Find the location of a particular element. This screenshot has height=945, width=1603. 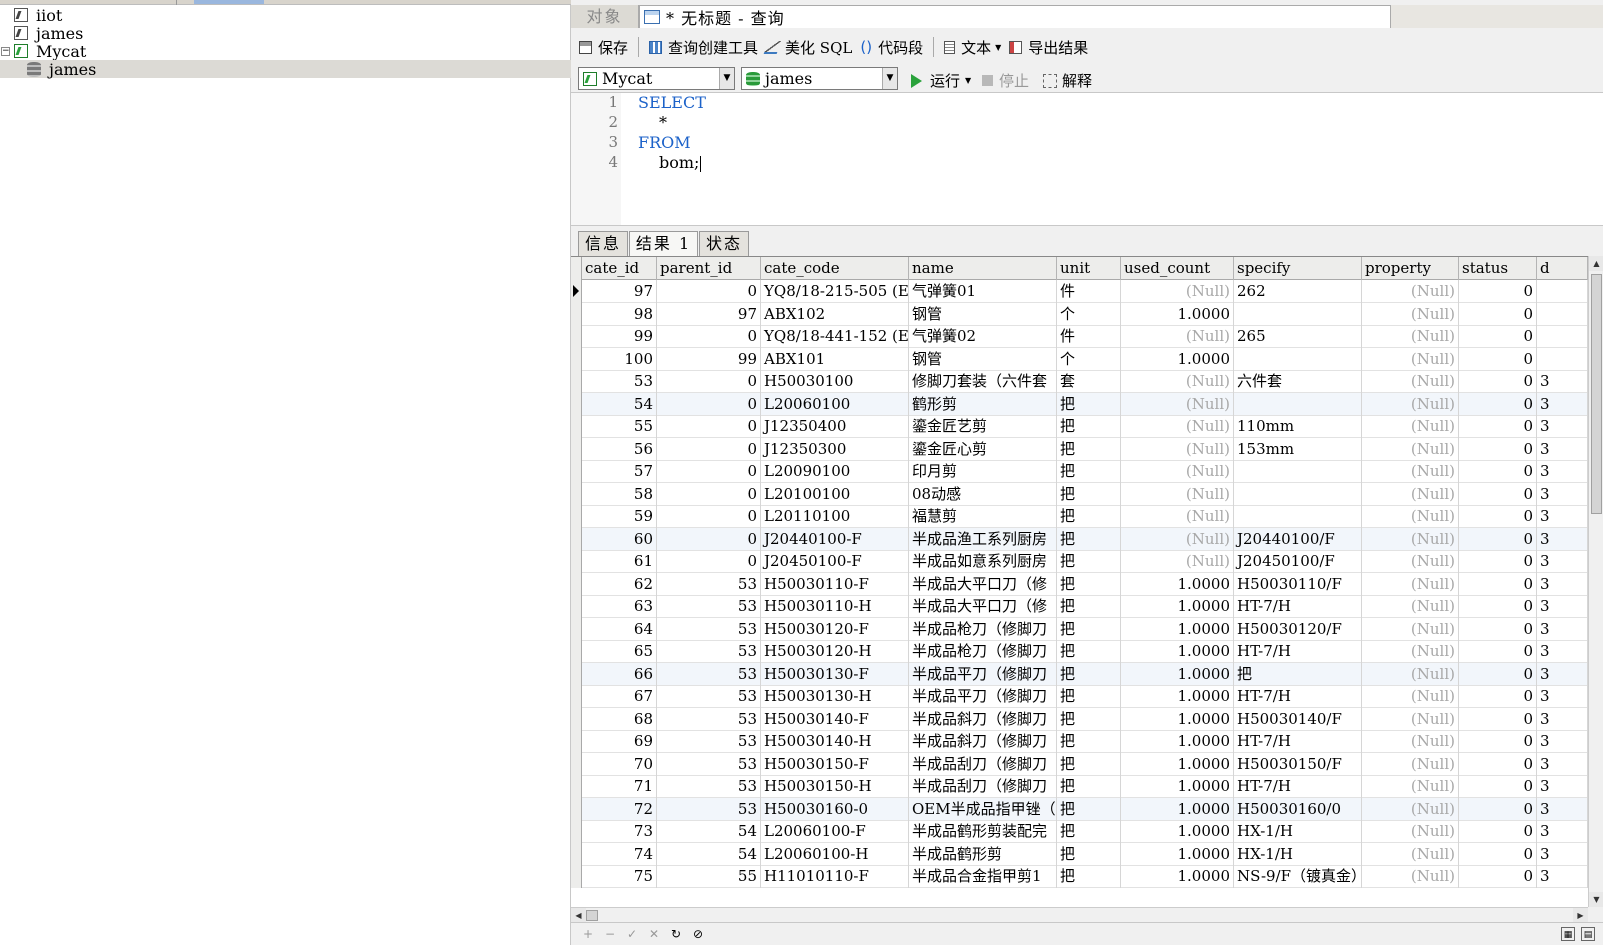

table-cell: 半成品如意系列厨房 is located at coordinates (983, 561).